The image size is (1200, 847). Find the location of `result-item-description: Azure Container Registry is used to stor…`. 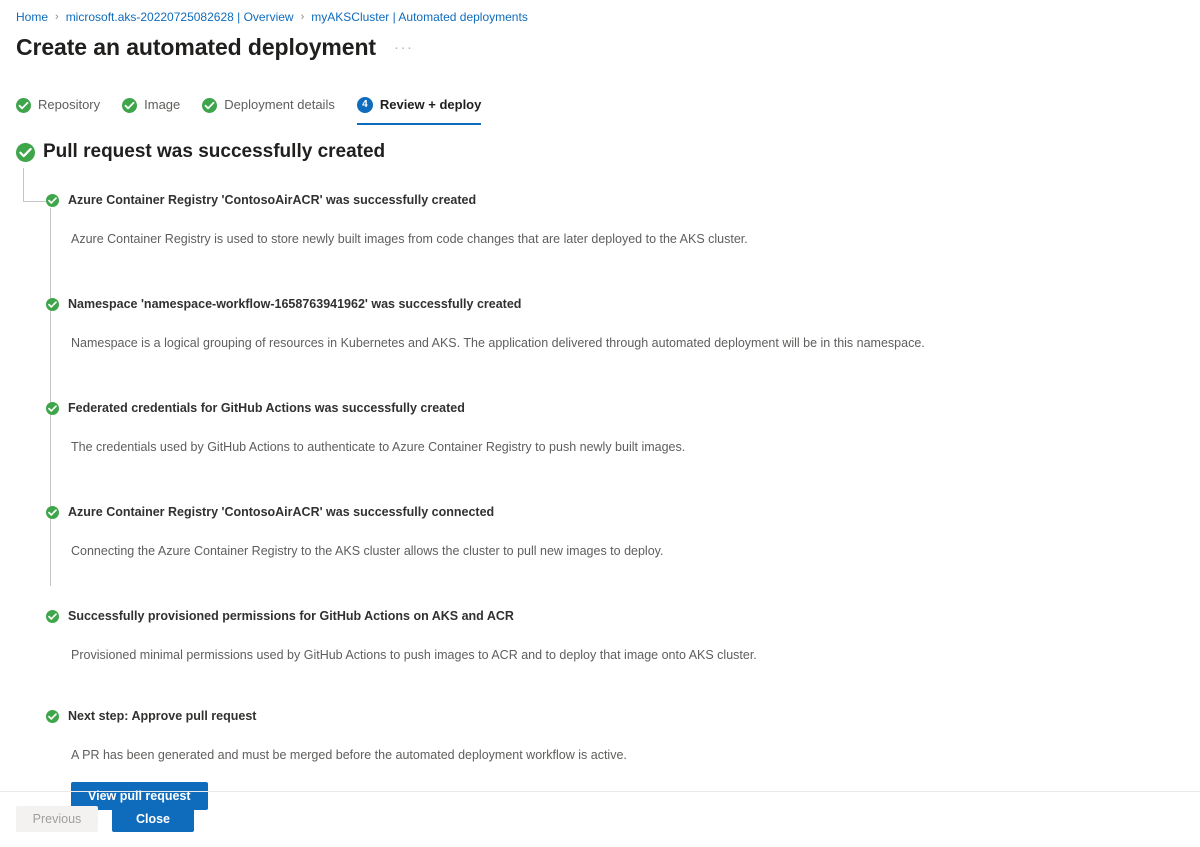

result-item-description: Azure Container Registry is used to stor… is located at coordinates (409, 239).